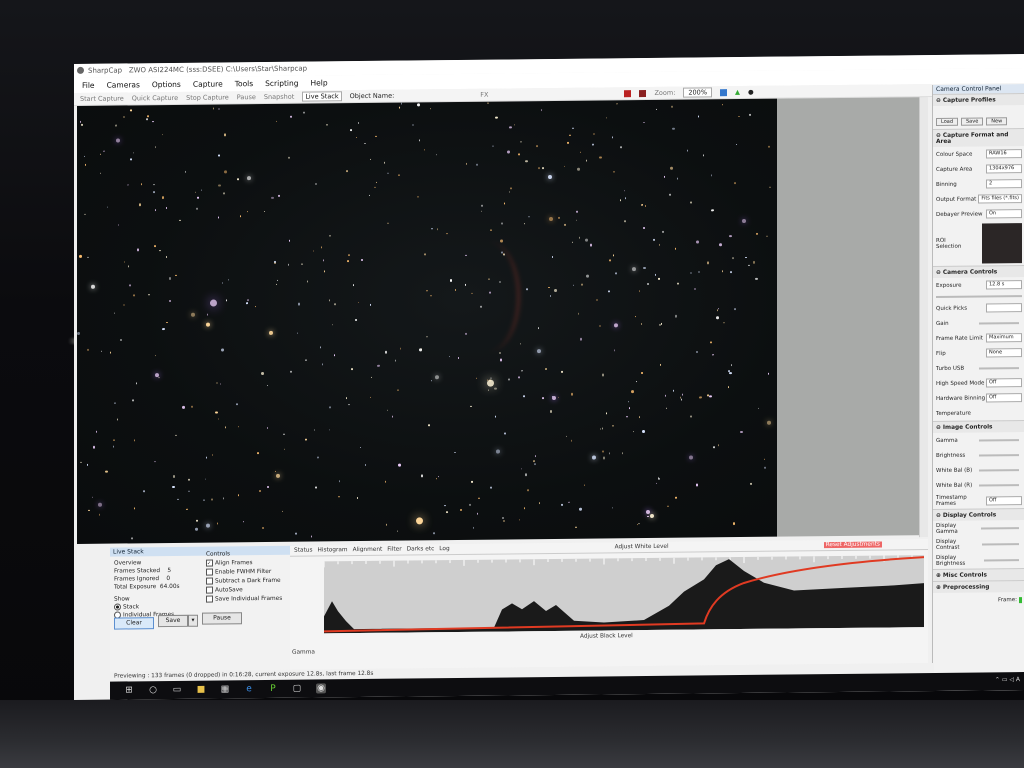  Describe the element at coordinates (999, 455) in the screenshot. I see `brightness-slider` at that location.